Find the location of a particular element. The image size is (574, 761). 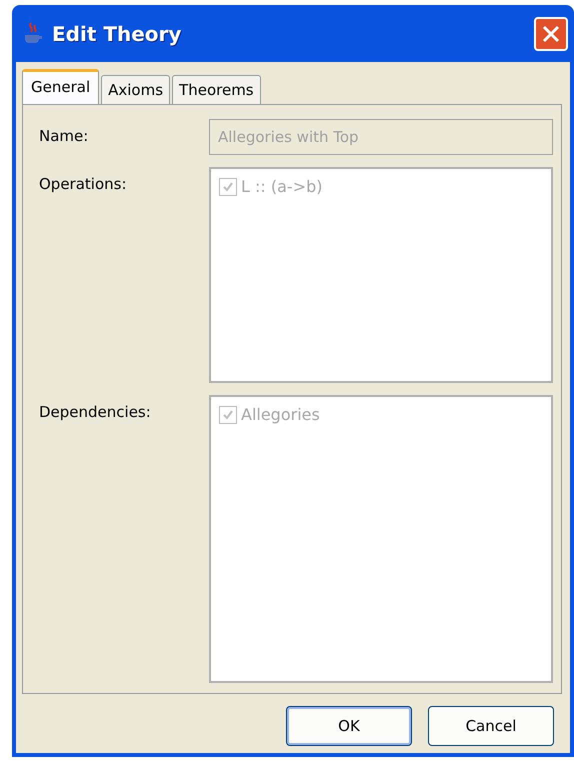

close-icon is located at coordinates (551, 34).